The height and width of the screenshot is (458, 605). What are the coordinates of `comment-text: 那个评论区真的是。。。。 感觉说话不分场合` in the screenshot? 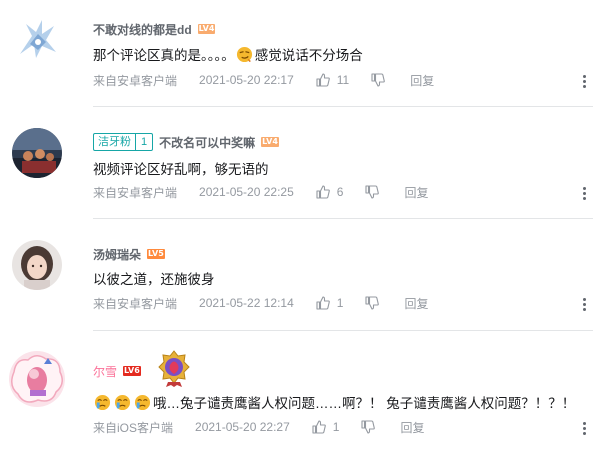 It's located at (228, 54).